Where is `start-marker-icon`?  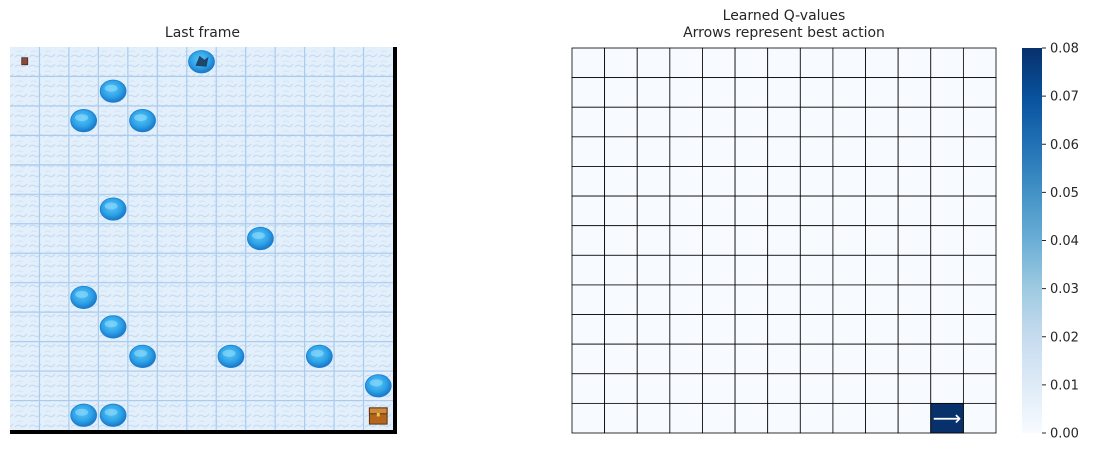
start-marker-icon is located at coordinates (25, 61).